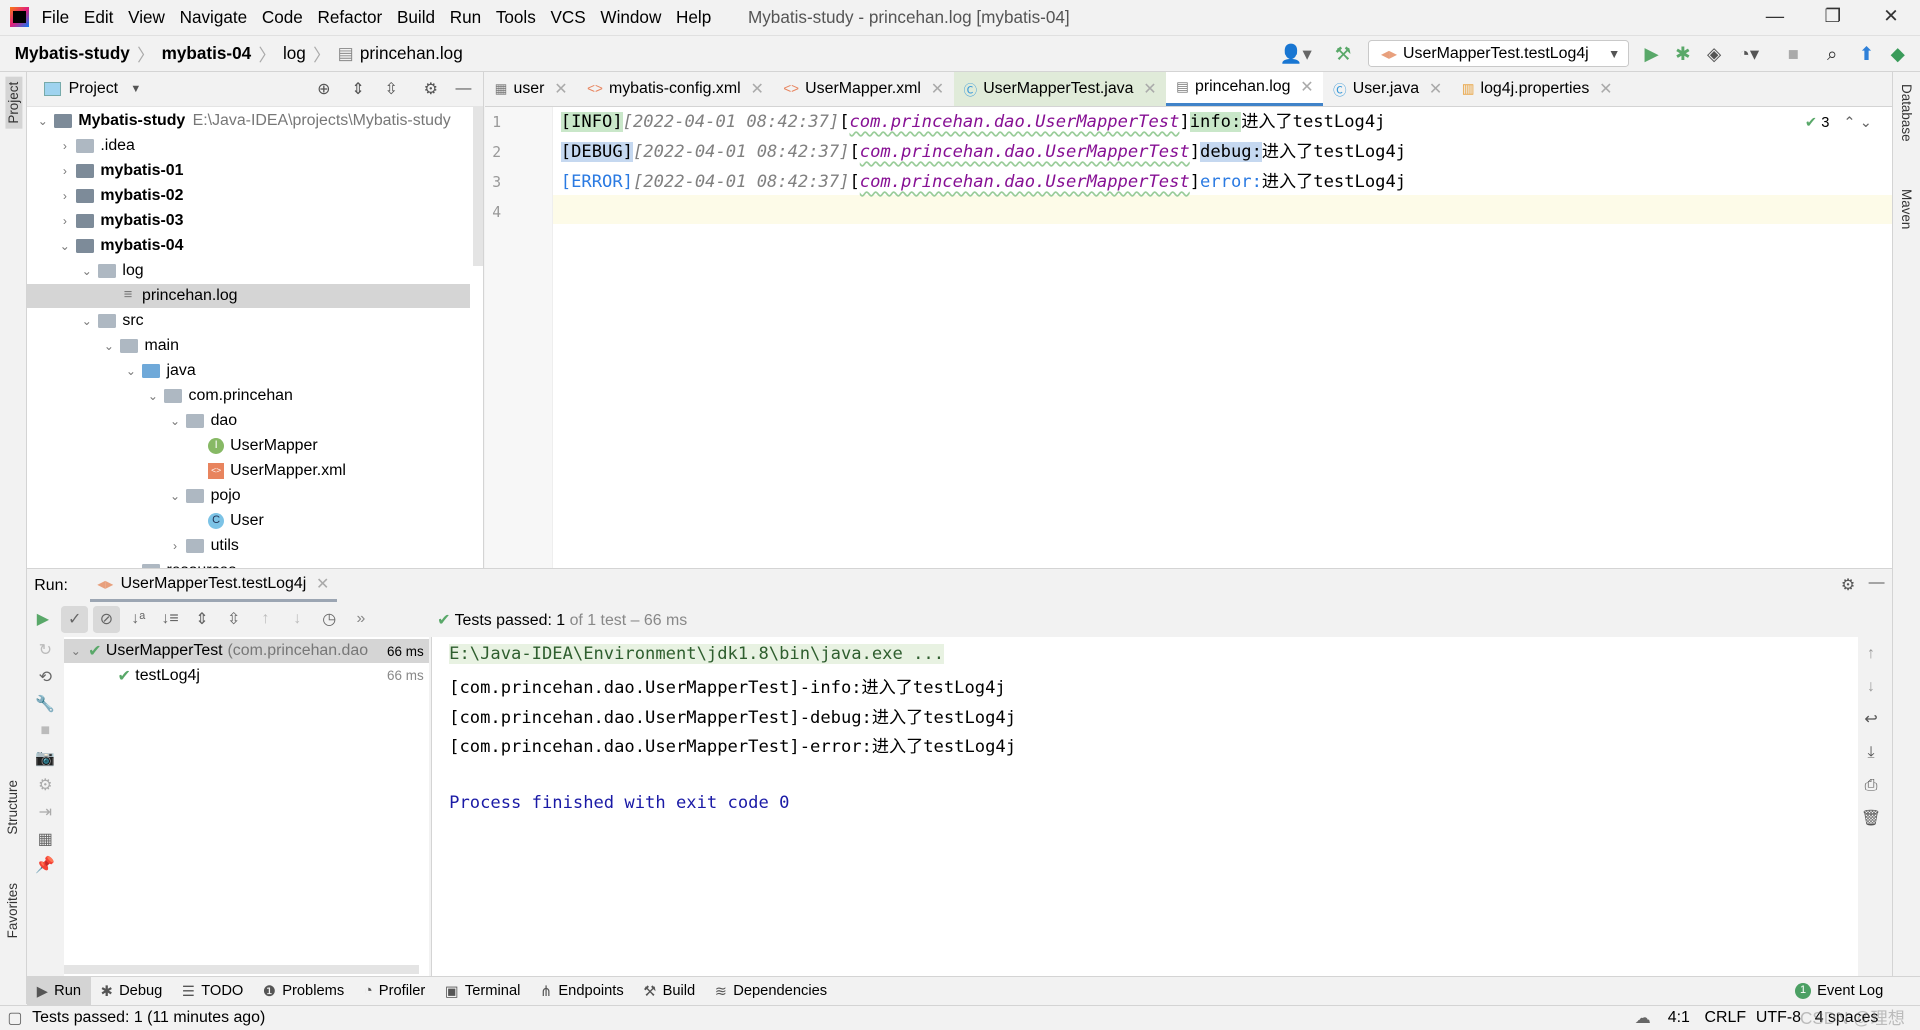 The height and width of the screenshot is (1030, 1920). I want to click on tool-window-todo: ☰ TODO, so click(212, 990).